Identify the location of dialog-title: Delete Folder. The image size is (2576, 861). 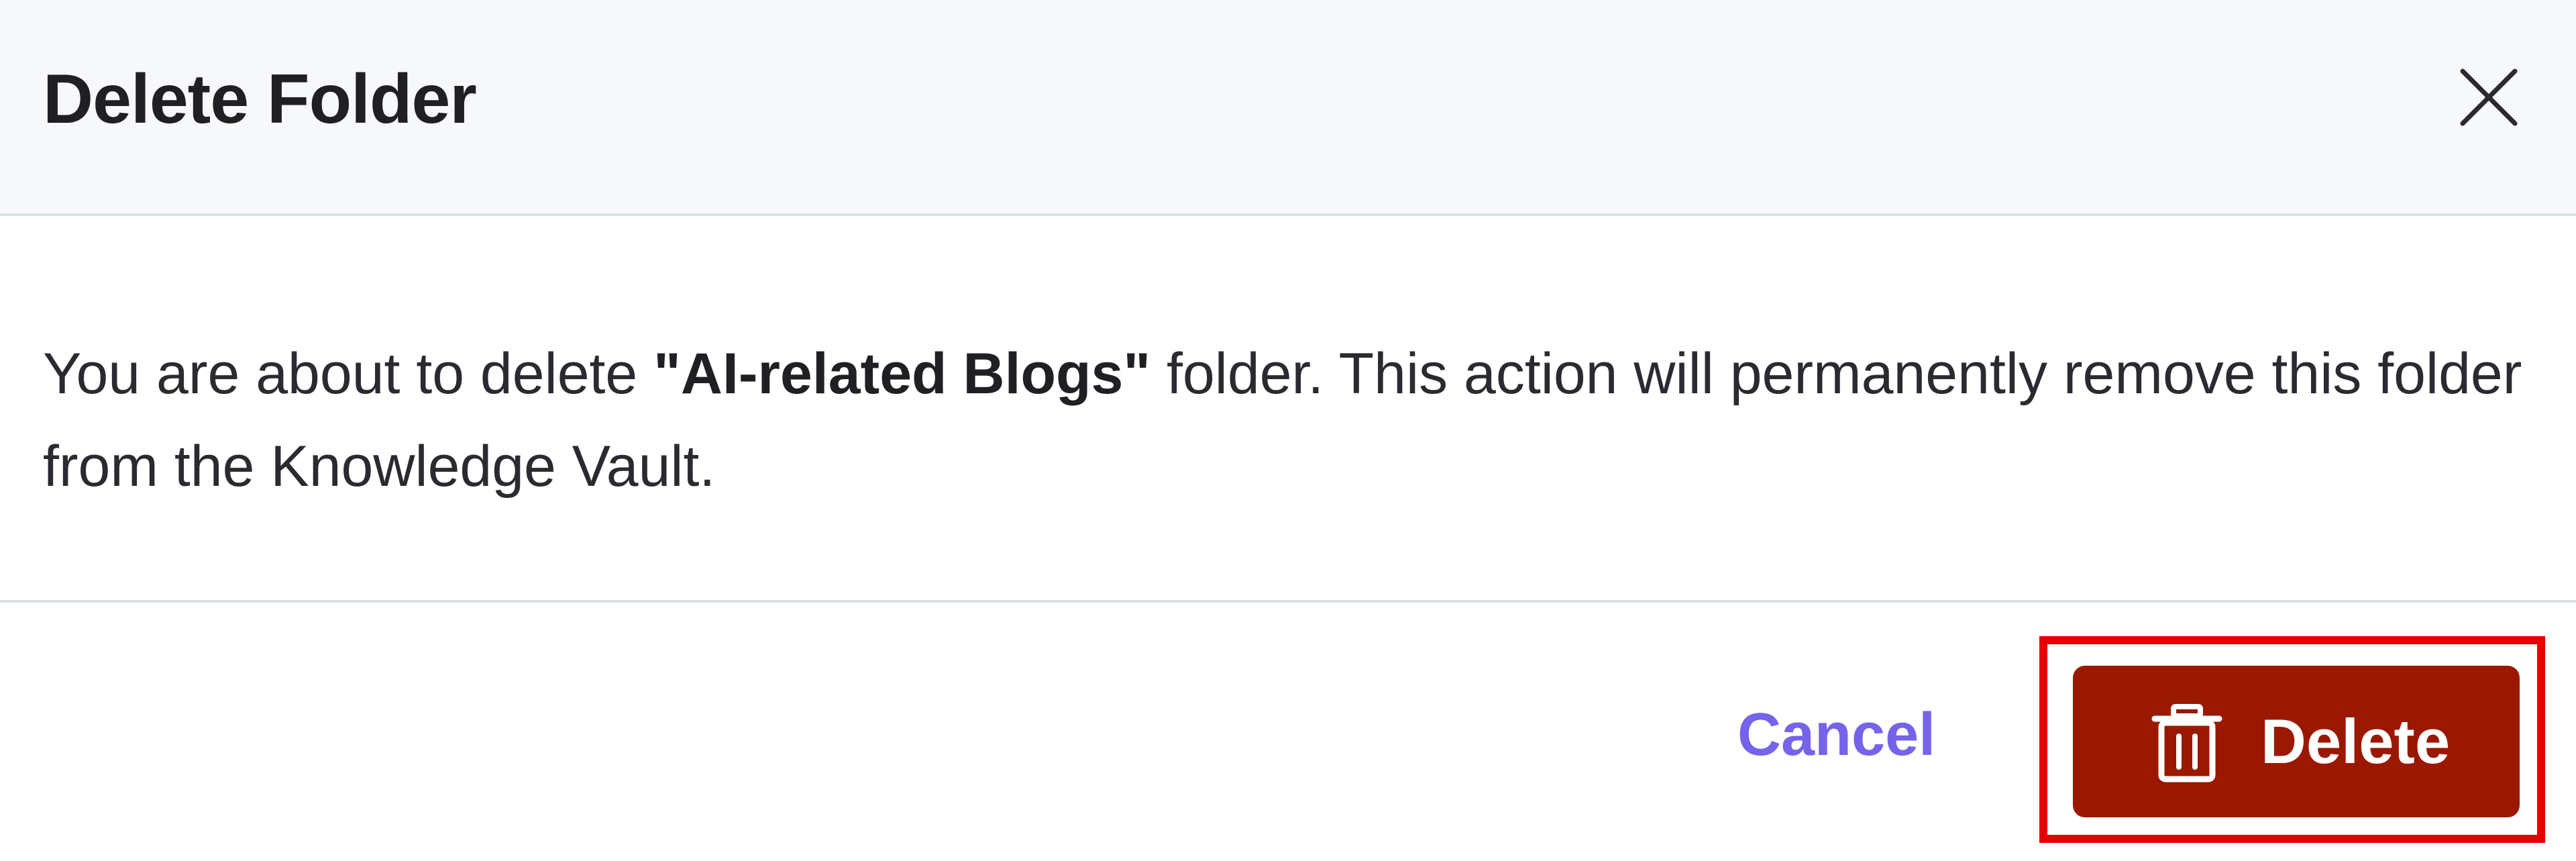
(260, 99).